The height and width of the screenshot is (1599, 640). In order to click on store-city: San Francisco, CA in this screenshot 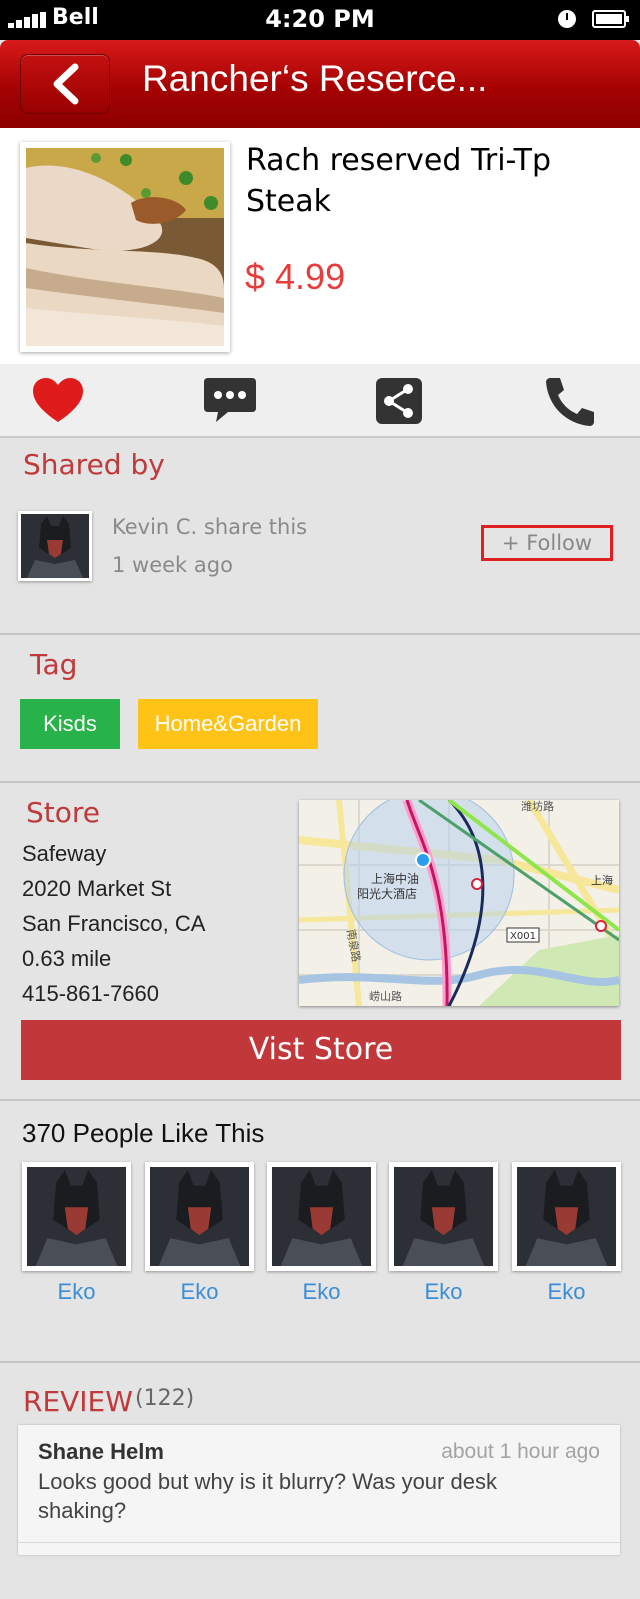, I will do `click(114, 923)`.